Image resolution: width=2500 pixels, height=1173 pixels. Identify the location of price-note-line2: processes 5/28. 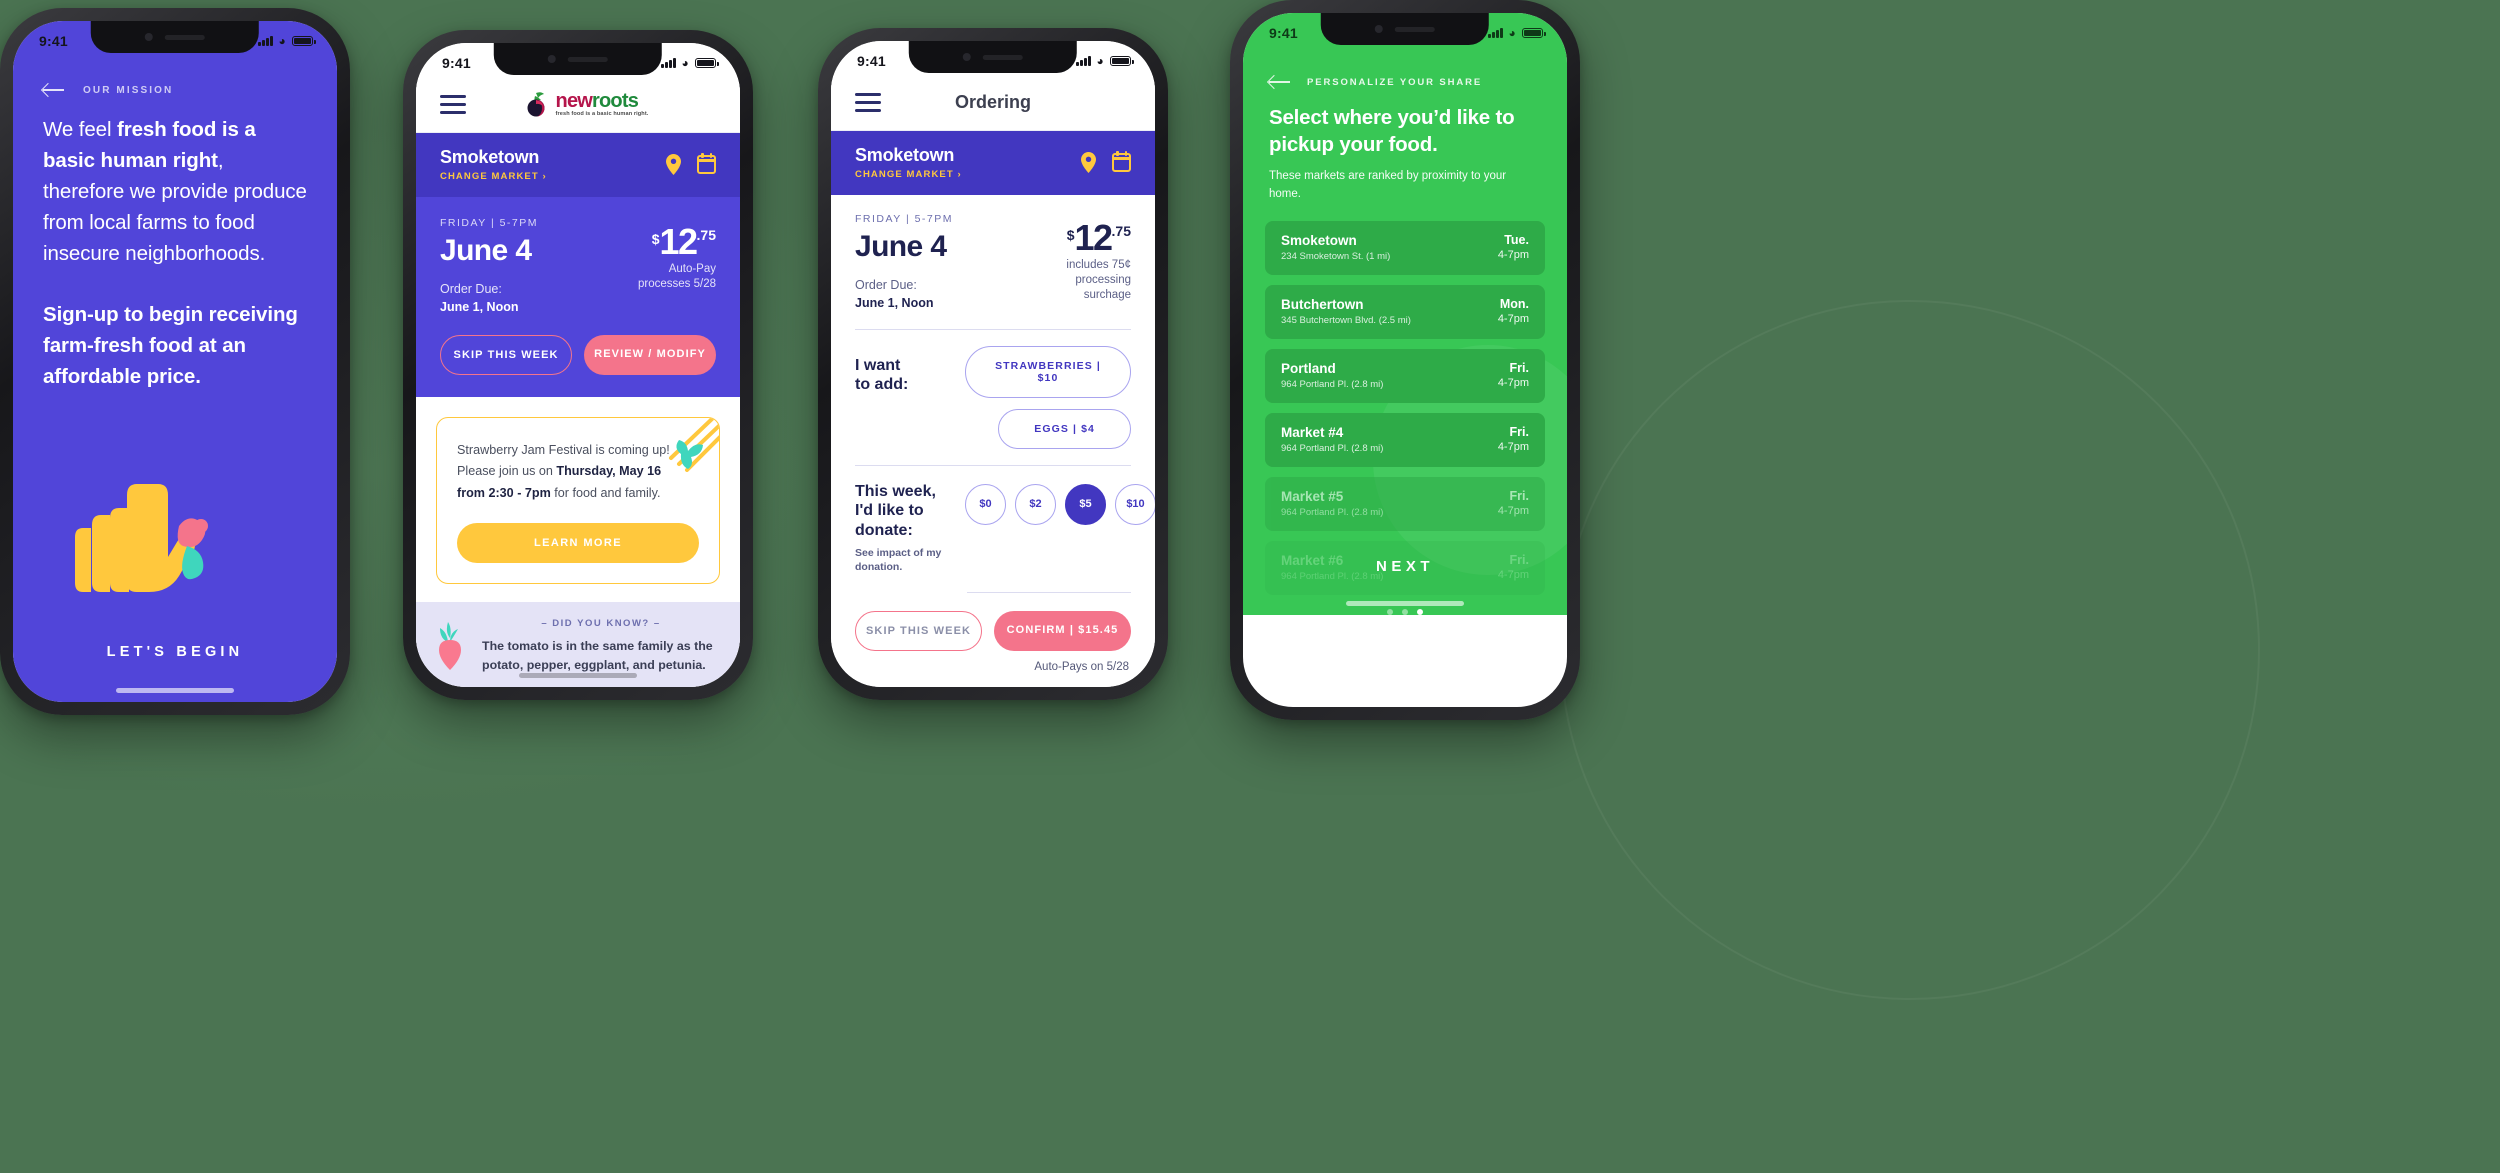
(677, 284).